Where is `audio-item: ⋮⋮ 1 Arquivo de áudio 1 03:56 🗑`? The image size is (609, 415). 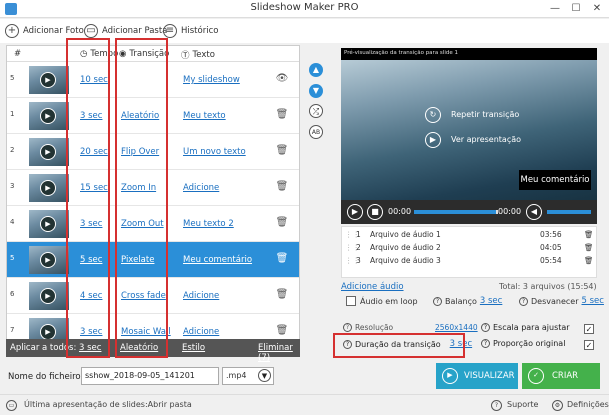
audio-item: ⋮⋮ 1 Arquivo de áudio 1 03:56 🗑 is located at coordinates (470, 236).